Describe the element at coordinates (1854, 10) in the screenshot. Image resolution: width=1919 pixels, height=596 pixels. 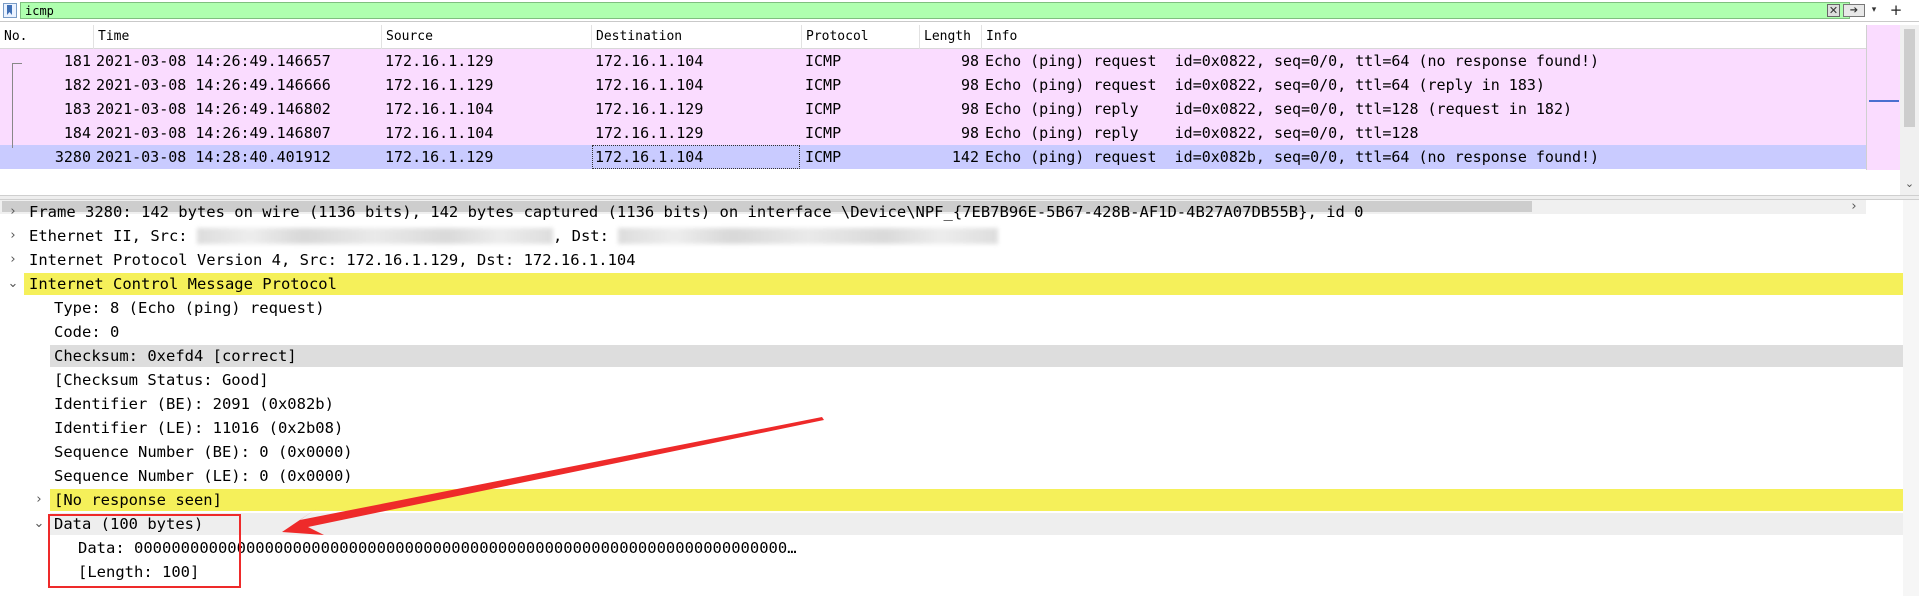
I see `apply-filter-icon: ➔` at that location.